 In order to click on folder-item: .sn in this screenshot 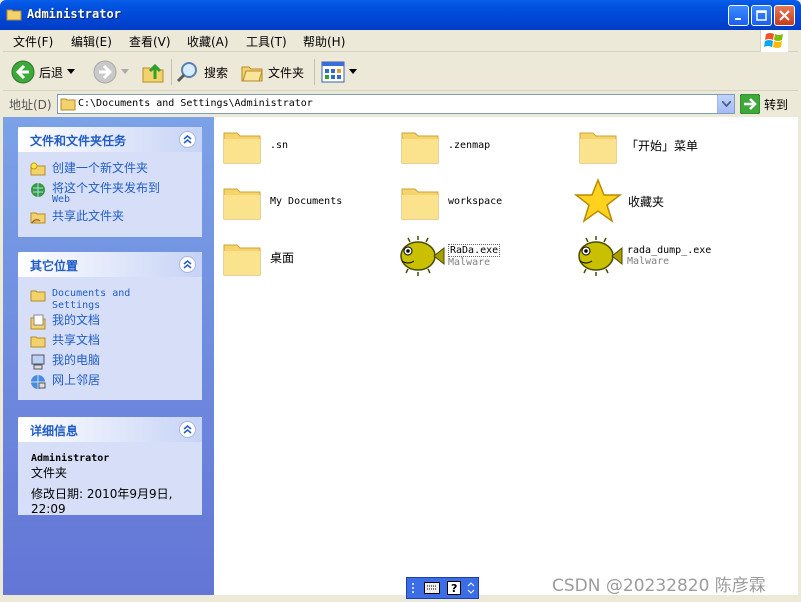, I will do `click(255, 145)`.